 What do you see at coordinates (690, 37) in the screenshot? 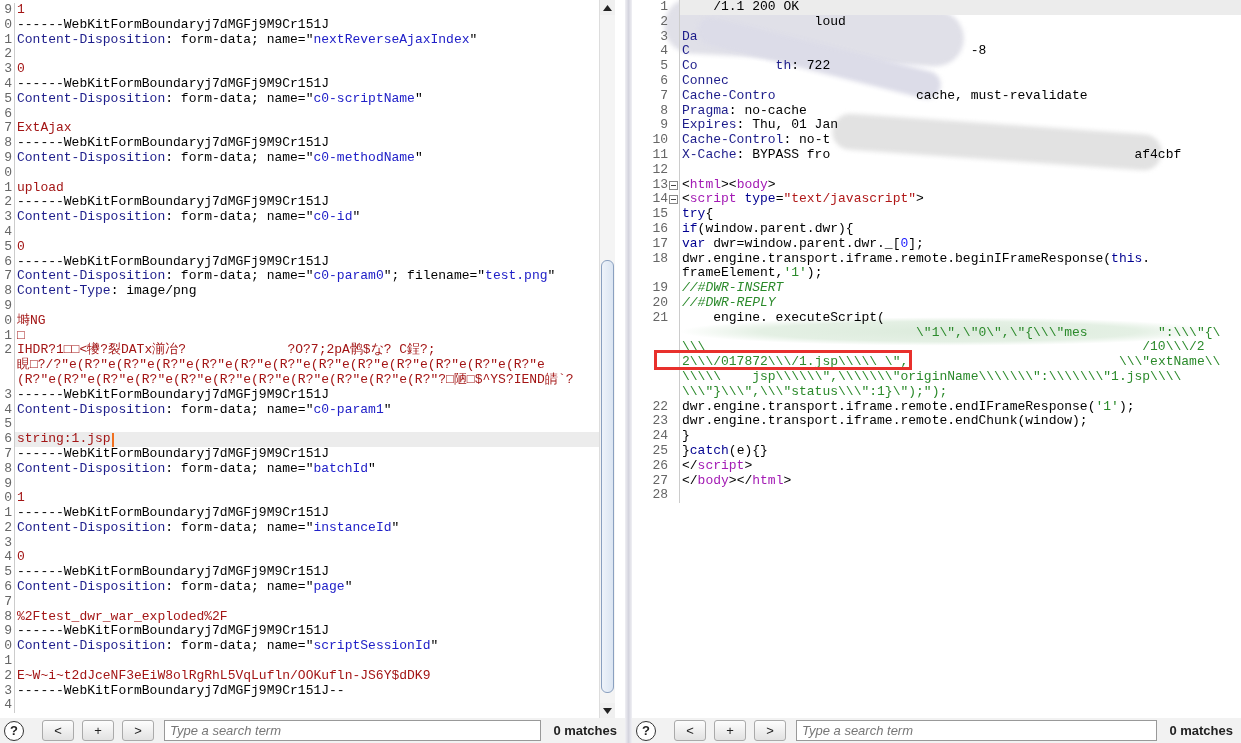
I see `code-line: Da` at bounding box center [690, 37].